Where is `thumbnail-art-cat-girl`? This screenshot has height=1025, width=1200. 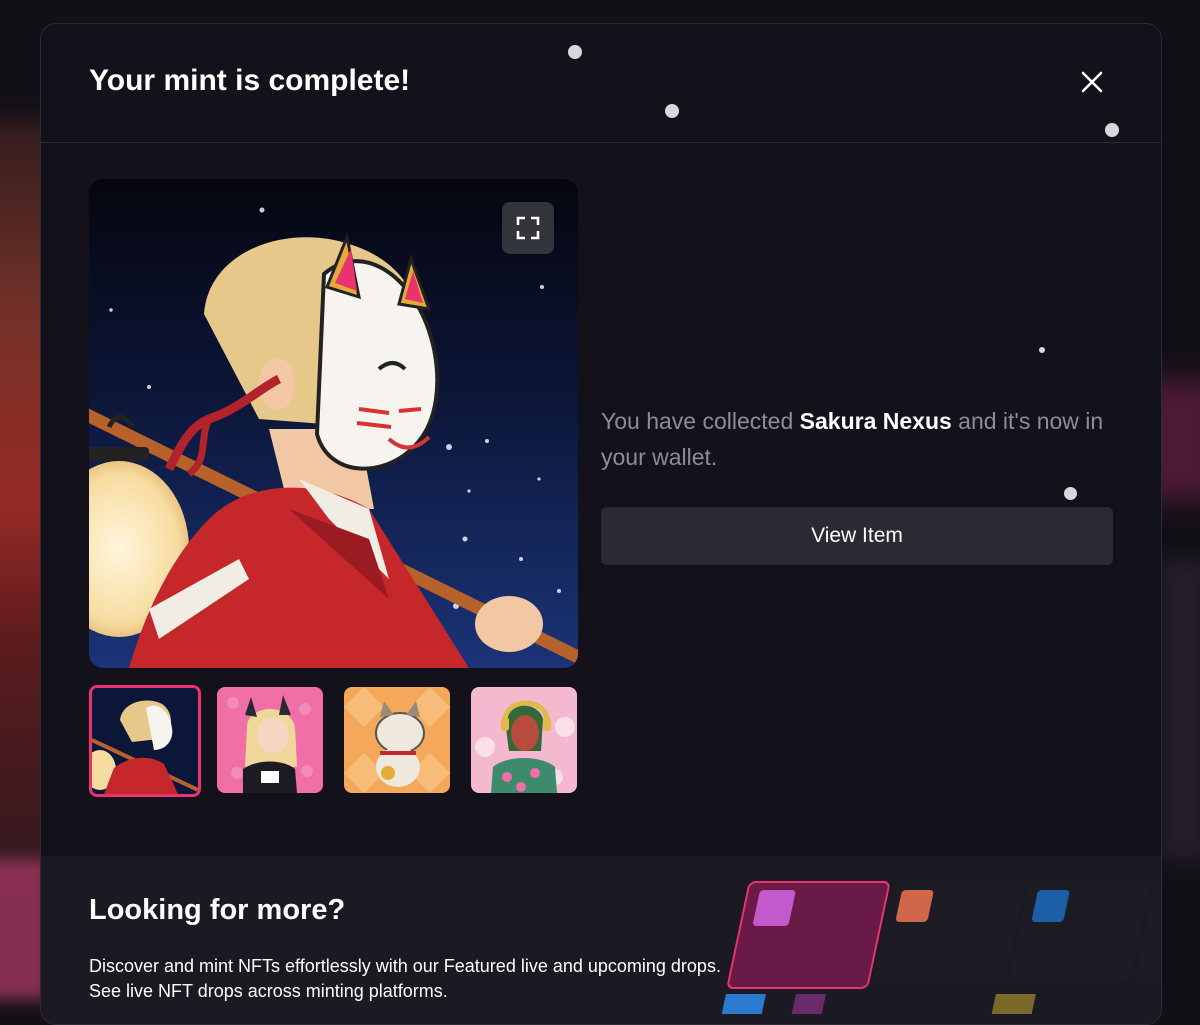 thumbnail-art-cat-girl is located at coordinates (270, 740).